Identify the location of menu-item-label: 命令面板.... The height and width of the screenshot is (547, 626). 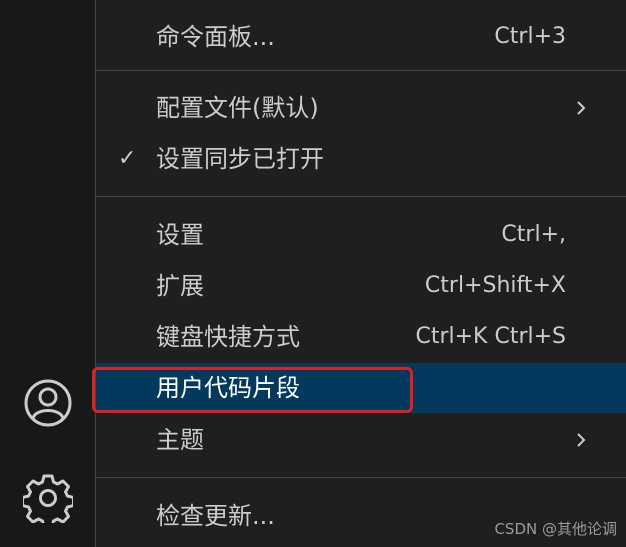
(215, 37).